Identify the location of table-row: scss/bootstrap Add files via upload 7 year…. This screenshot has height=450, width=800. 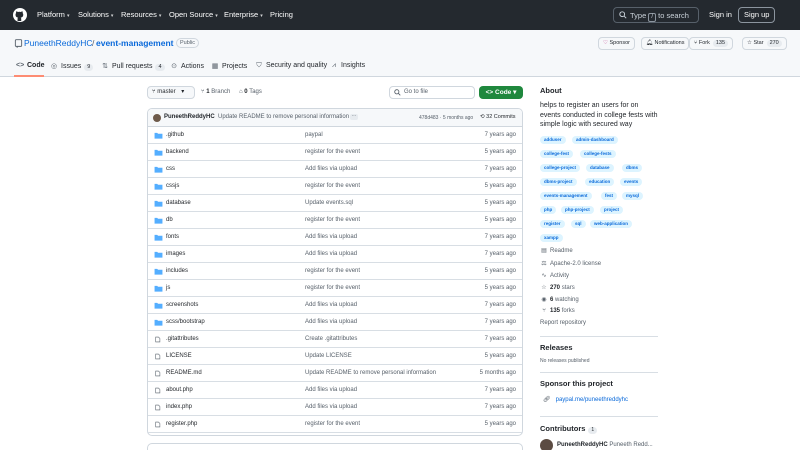
(335, 322).